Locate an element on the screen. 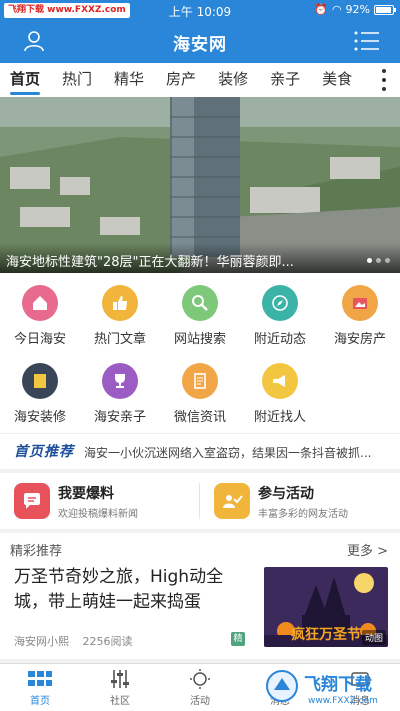 The height and width of the screenshot is (711, 400). search-icon is located at coordinates (200, 303).